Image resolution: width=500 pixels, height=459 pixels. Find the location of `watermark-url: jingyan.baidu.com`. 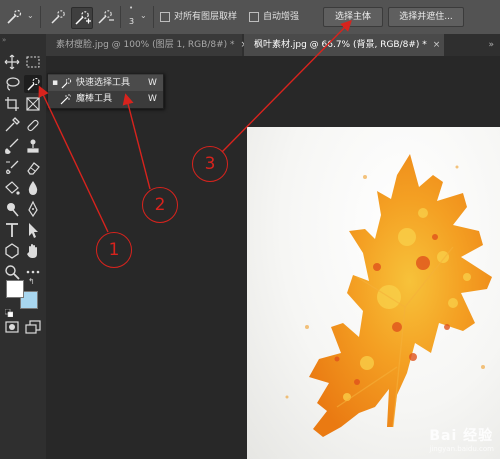

watermark-url: jingyan.baidu.com is located at coordinates (461, 449).